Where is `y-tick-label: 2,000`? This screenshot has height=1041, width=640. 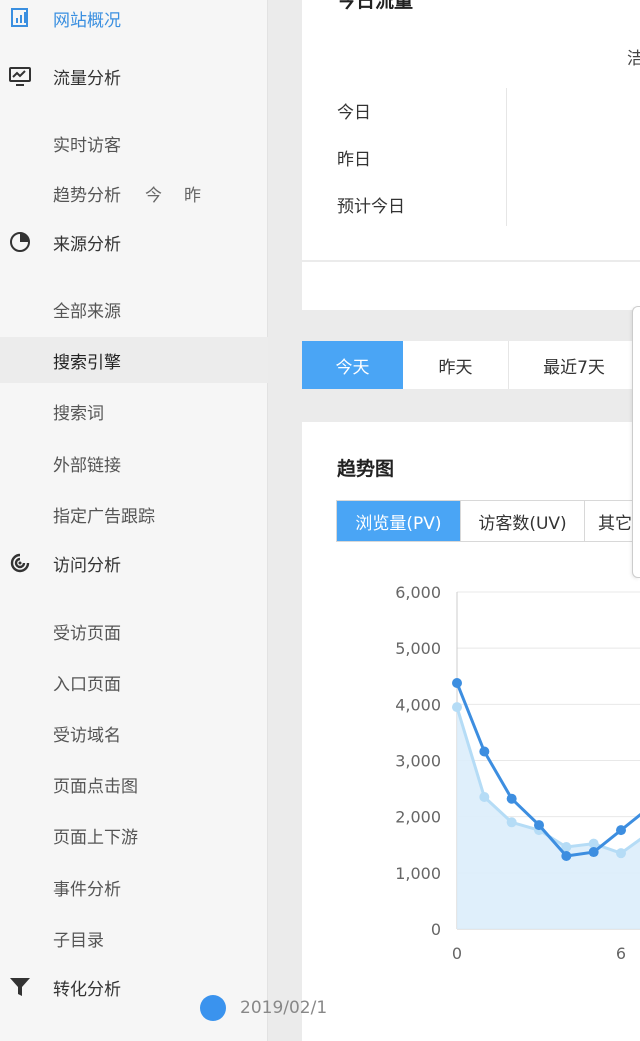 y-tick-label: 2,000 is located at coordinates (418, 817).